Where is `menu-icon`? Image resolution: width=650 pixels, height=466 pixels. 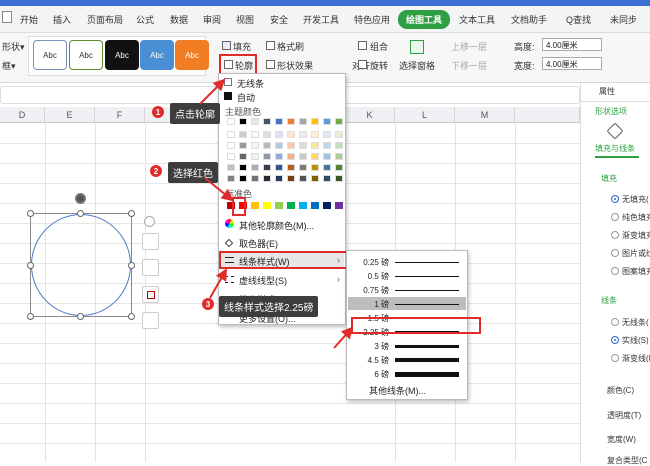 menu-icon is located at coordinates (7, 17).